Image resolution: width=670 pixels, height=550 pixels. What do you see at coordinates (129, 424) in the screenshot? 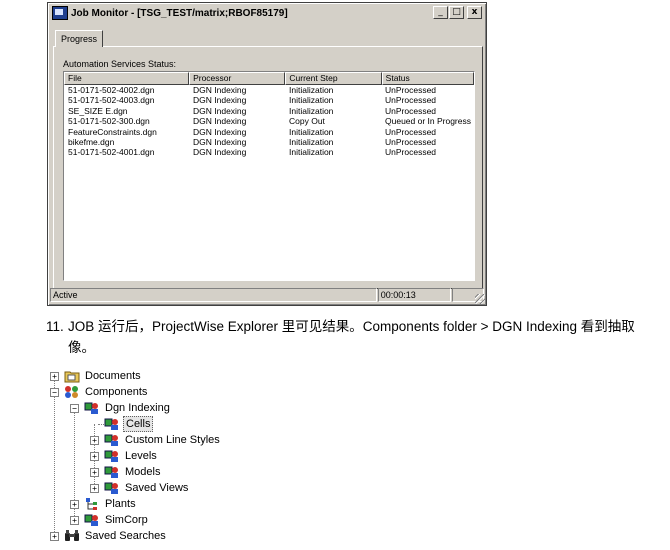
I see `tree-item-cells: Cells` at bounding box center [129, 424].